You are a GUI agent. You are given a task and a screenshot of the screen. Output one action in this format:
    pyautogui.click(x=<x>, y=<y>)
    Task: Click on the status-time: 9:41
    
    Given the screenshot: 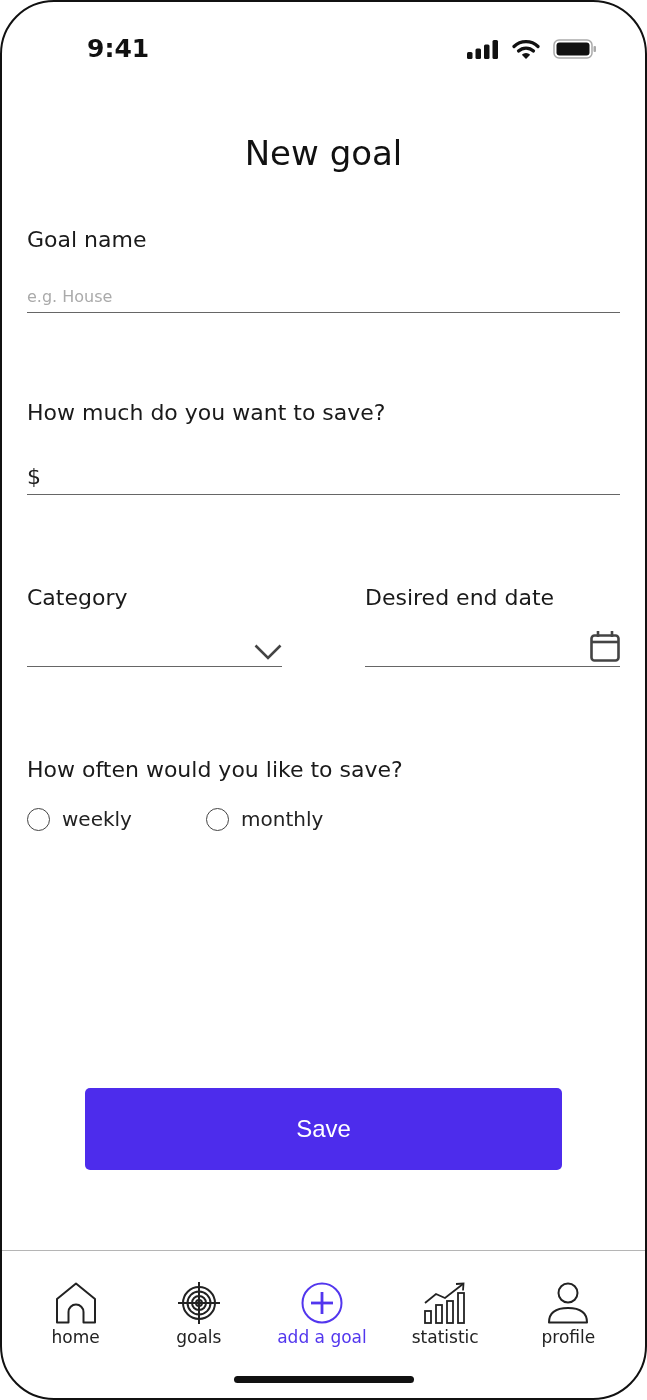 What is the action you would take?
    pyautogui.click(x=118, y=49)
    